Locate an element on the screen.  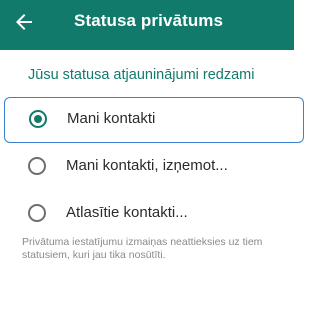
back-button is located at coordinates (24, 22).